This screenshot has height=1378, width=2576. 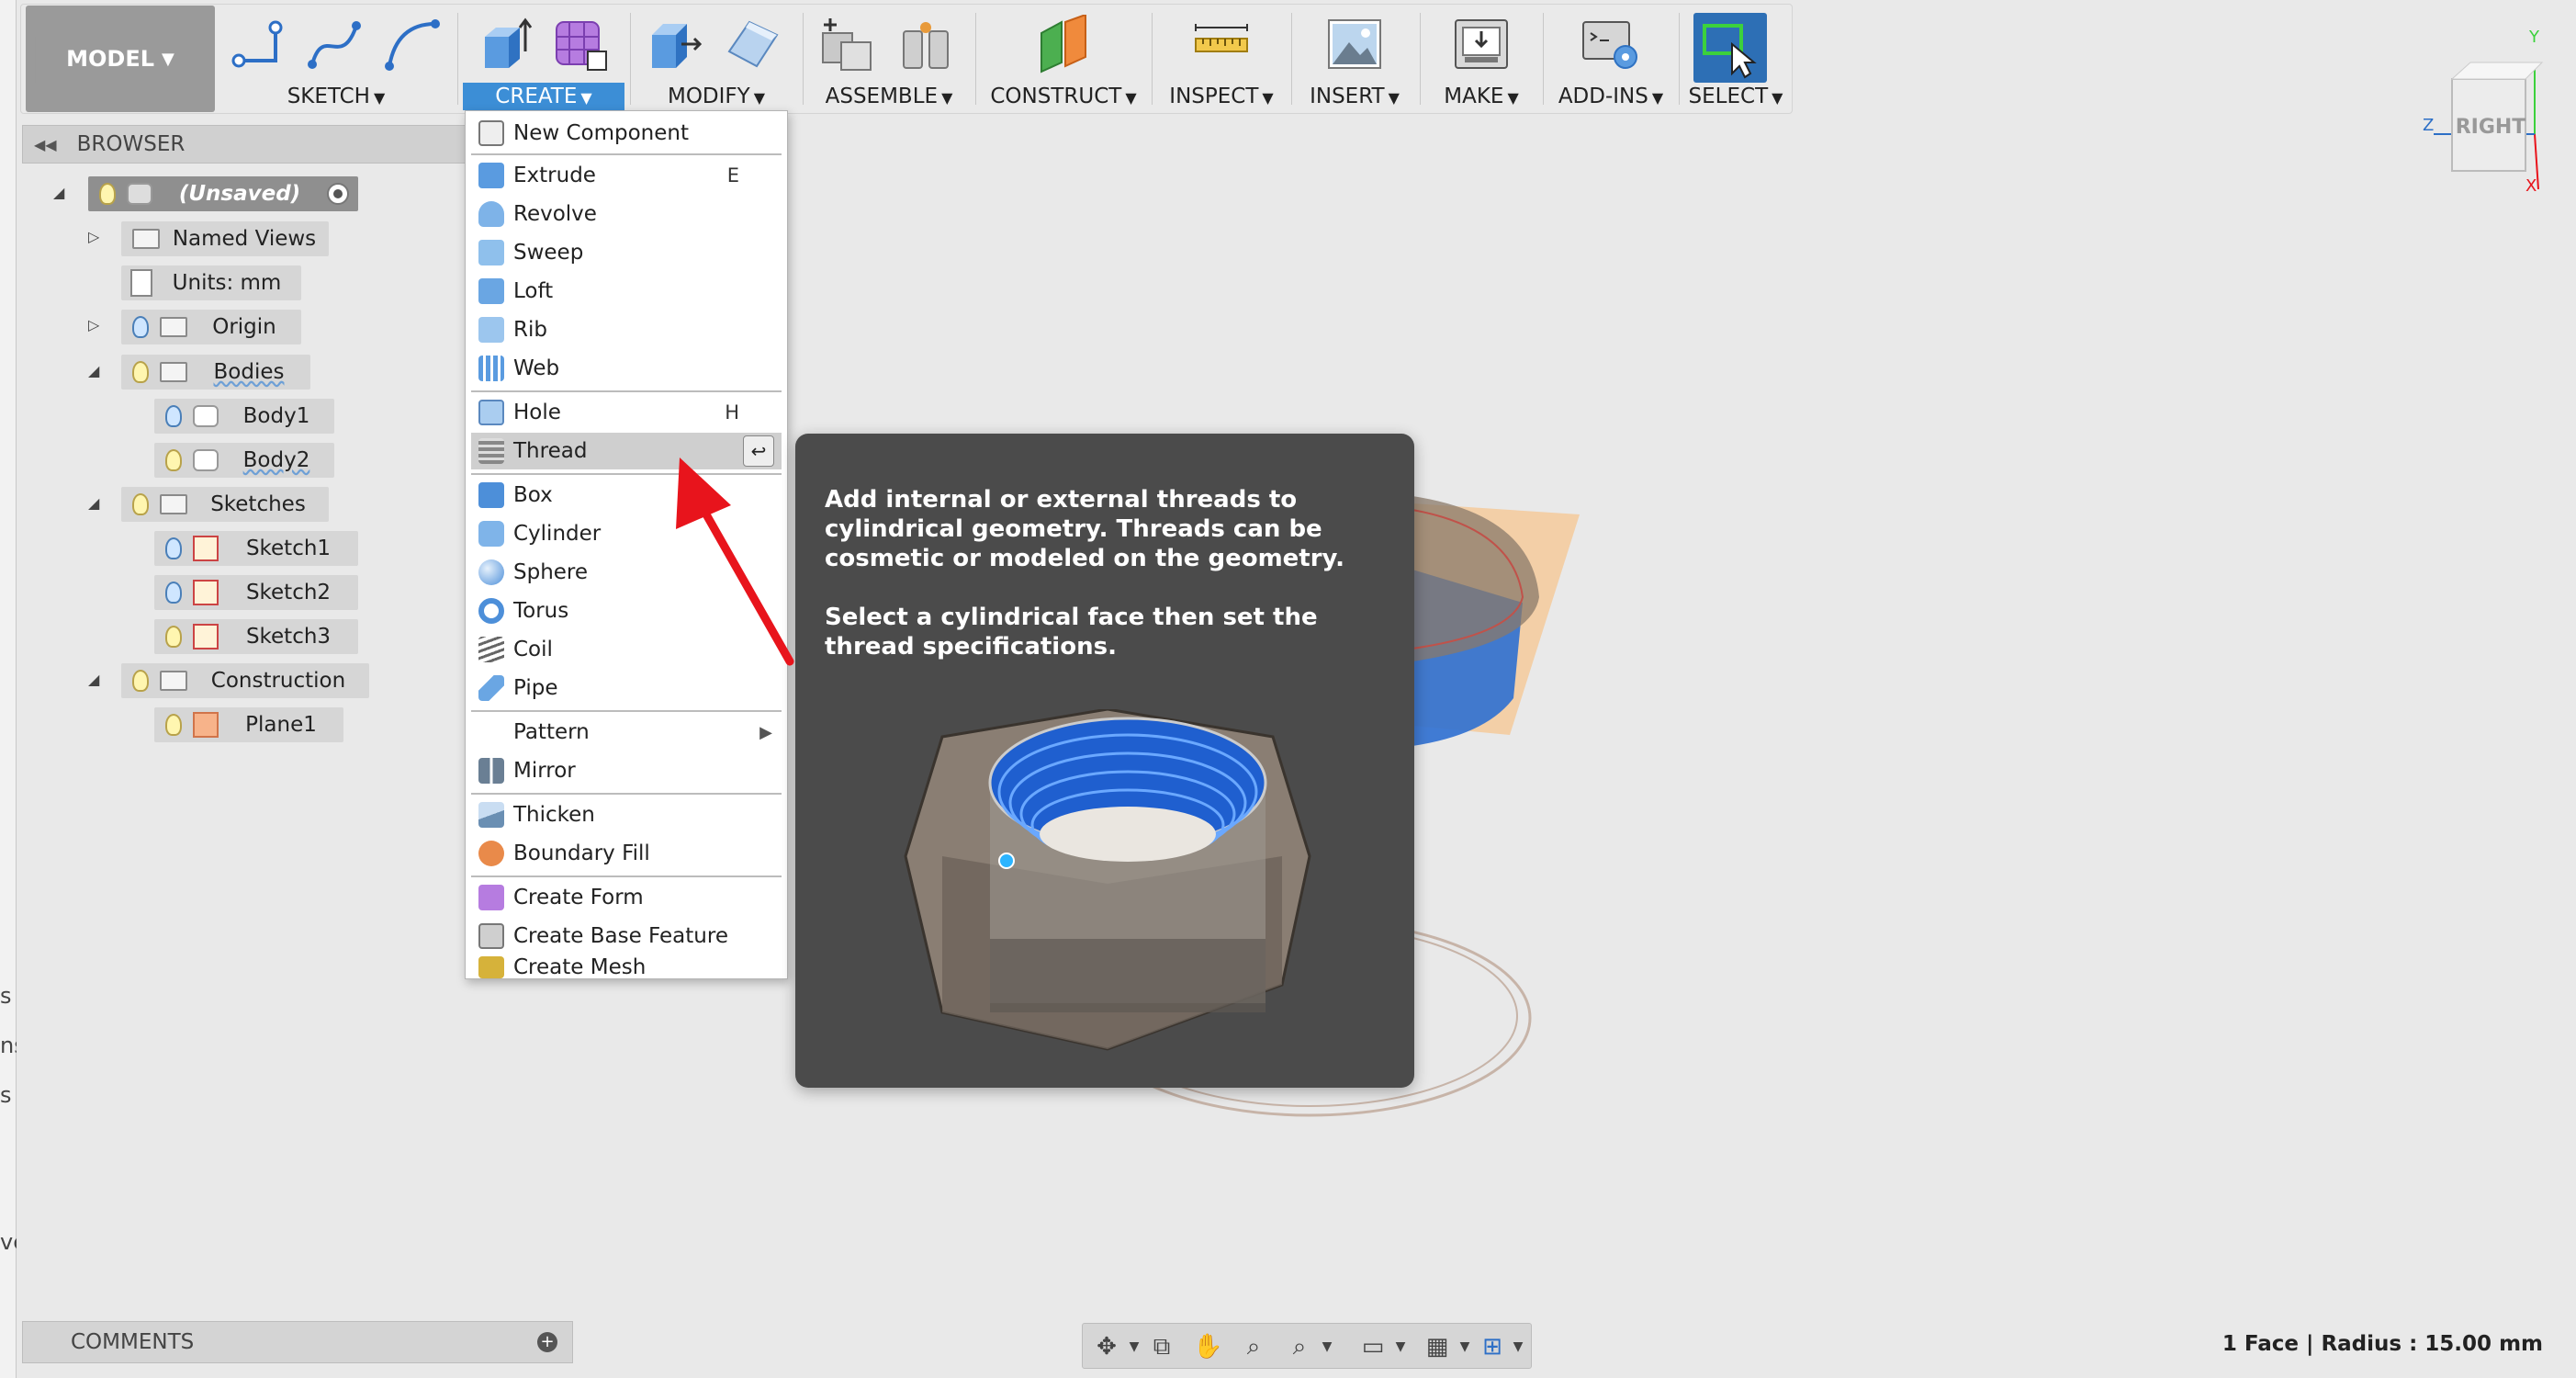 I want to click on menu-item-new-component: New Component, so click(x=626, y=133).